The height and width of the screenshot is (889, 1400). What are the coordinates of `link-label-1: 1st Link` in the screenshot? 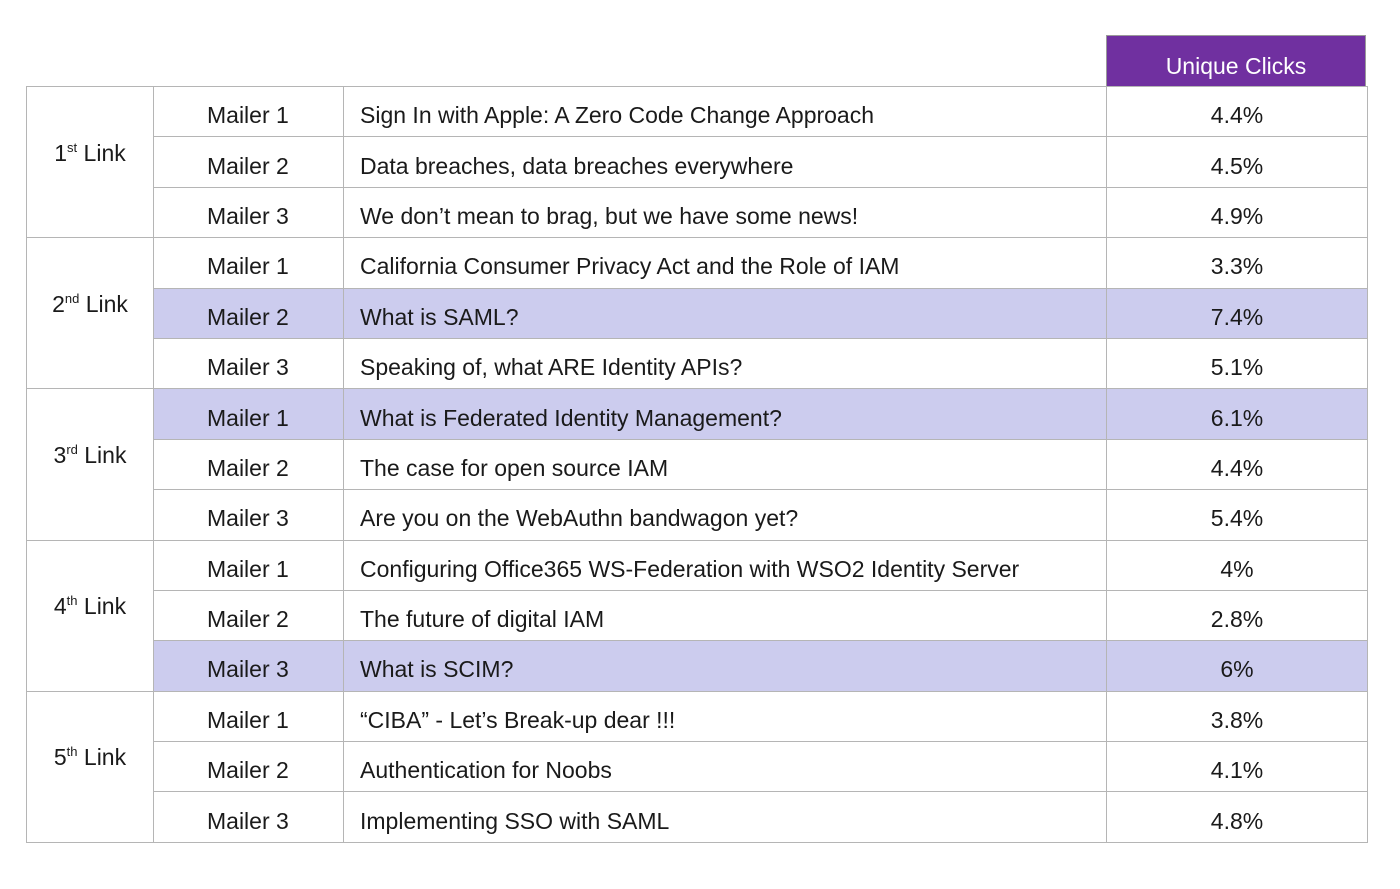 It's located at (90, 162).